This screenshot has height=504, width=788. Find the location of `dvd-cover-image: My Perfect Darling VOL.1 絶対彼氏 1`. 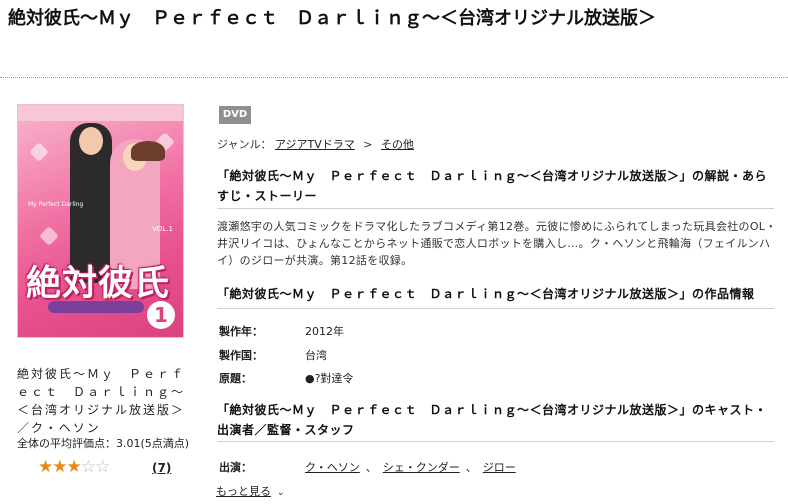

dvd-cover-image: My Perfect Darling VOL.1 絶対彼氏 1 is located at coordinates (100, 221).